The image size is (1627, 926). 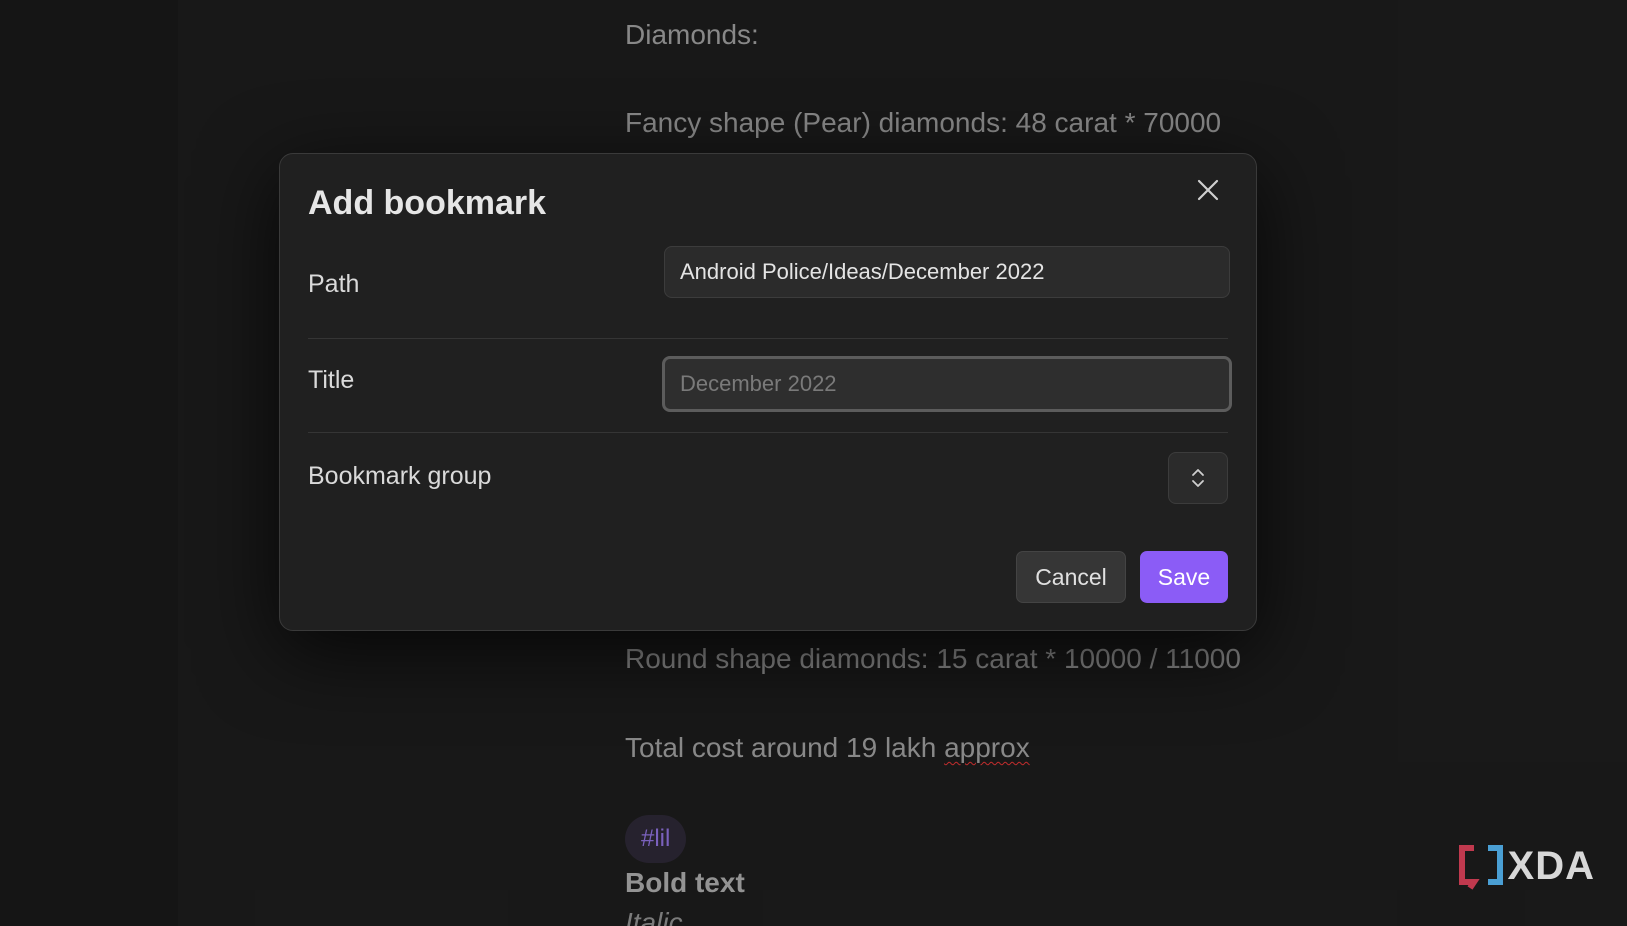 What do you see at coordinates (947, 384) in the screenshot?
I see `title-input` at bounding box center [947, 384].